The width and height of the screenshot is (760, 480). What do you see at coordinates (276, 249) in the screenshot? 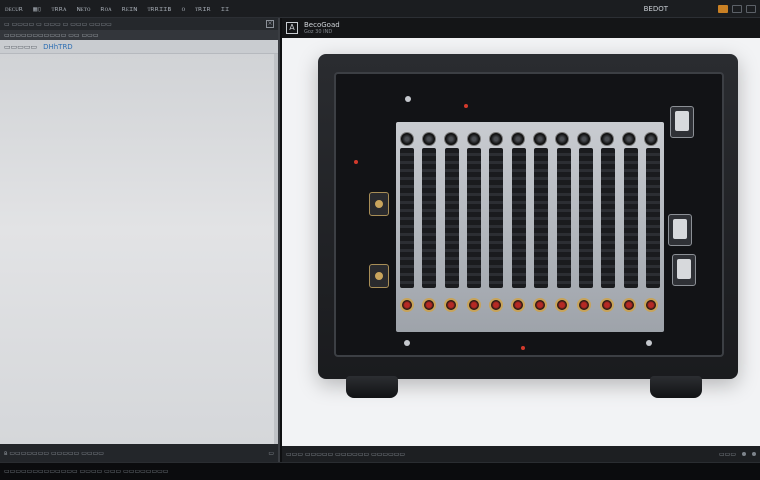
I see `left-scrollbar` at bounding box center [276, 249].